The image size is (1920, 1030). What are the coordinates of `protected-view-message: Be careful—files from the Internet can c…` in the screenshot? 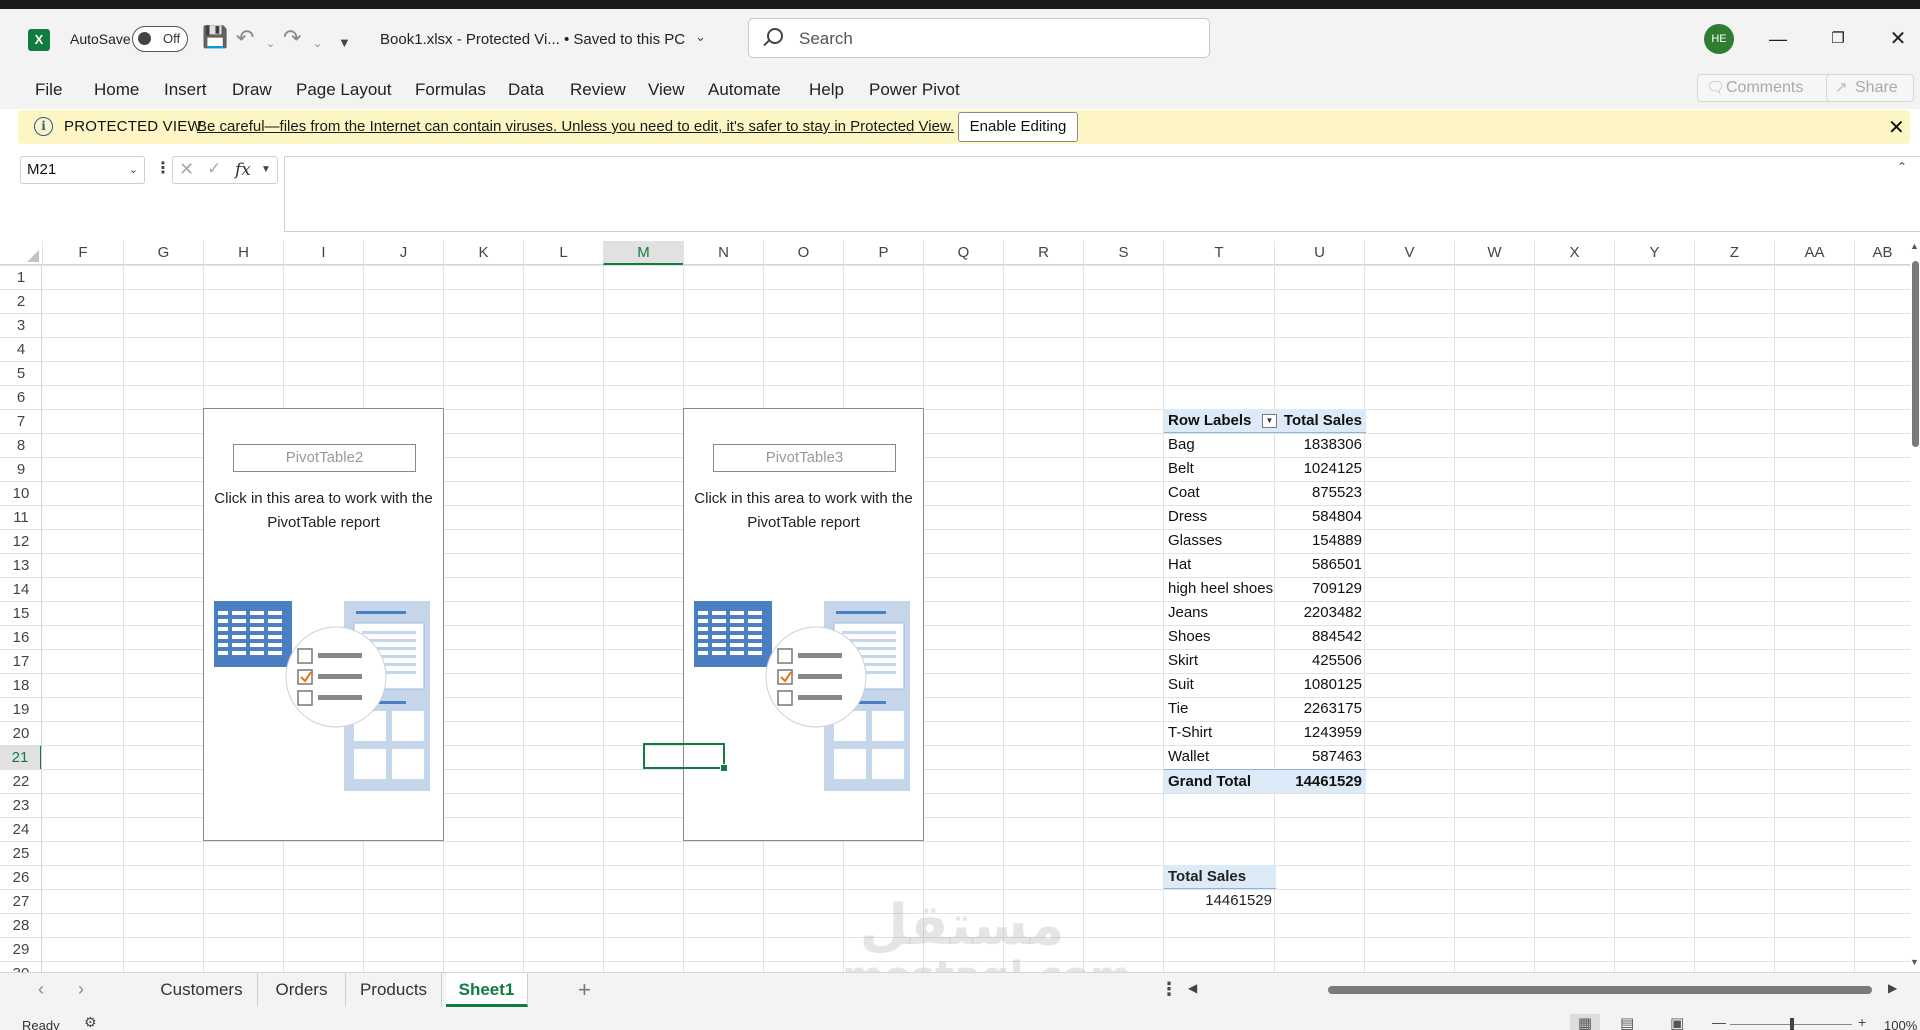 It's located at (575, 126).